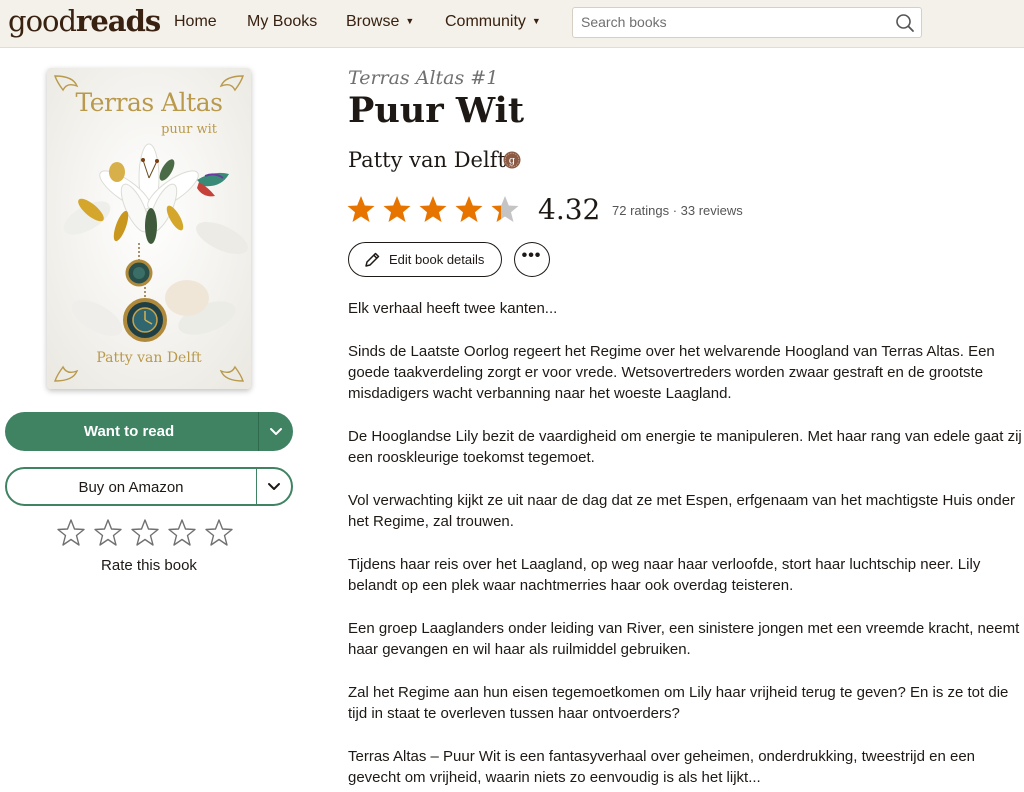  I want to click on rate-star-2-icon, so click(108, 533).